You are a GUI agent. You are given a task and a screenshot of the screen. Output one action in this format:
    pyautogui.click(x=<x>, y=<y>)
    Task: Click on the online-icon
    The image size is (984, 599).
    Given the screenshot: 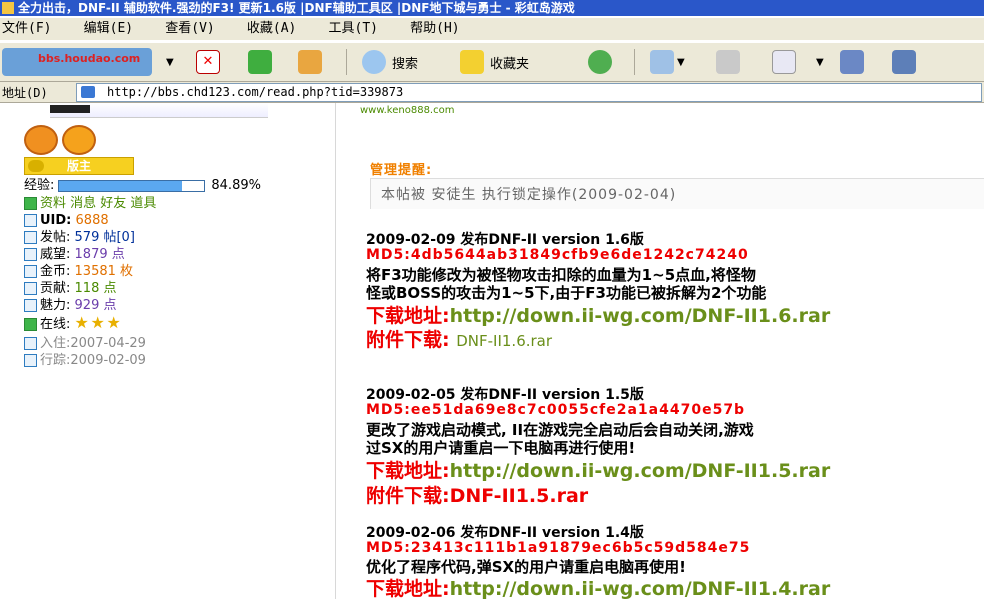 What is the action you would take?
    pyautogui.click(x=30, y=324)
    